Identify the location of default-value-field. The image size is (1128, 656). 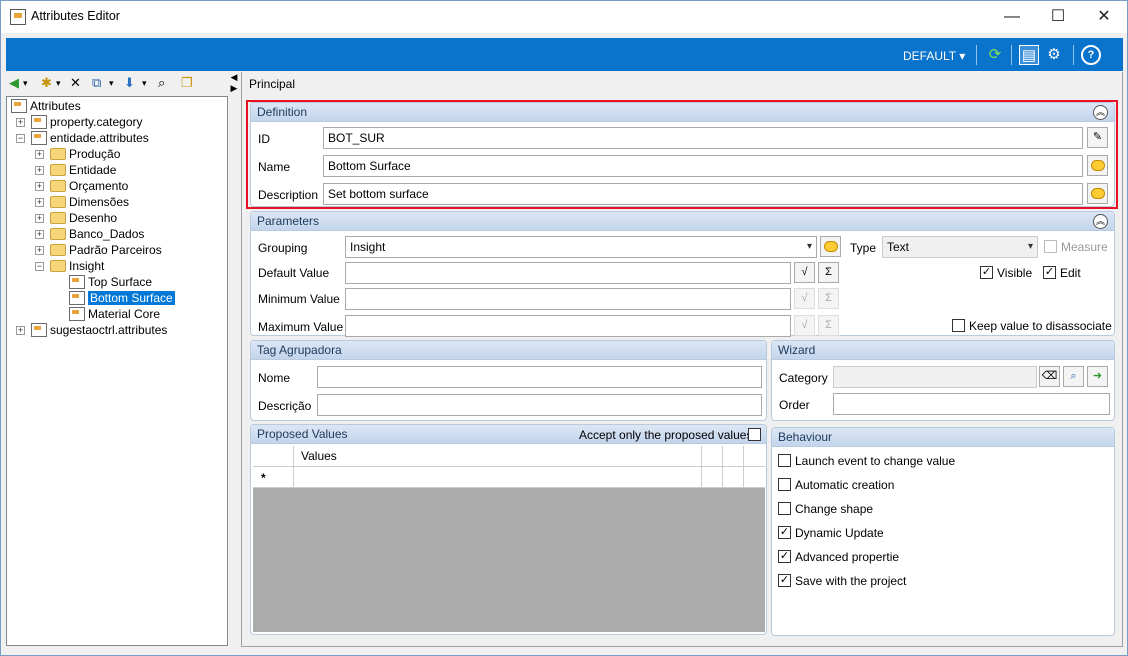
(568, 273).